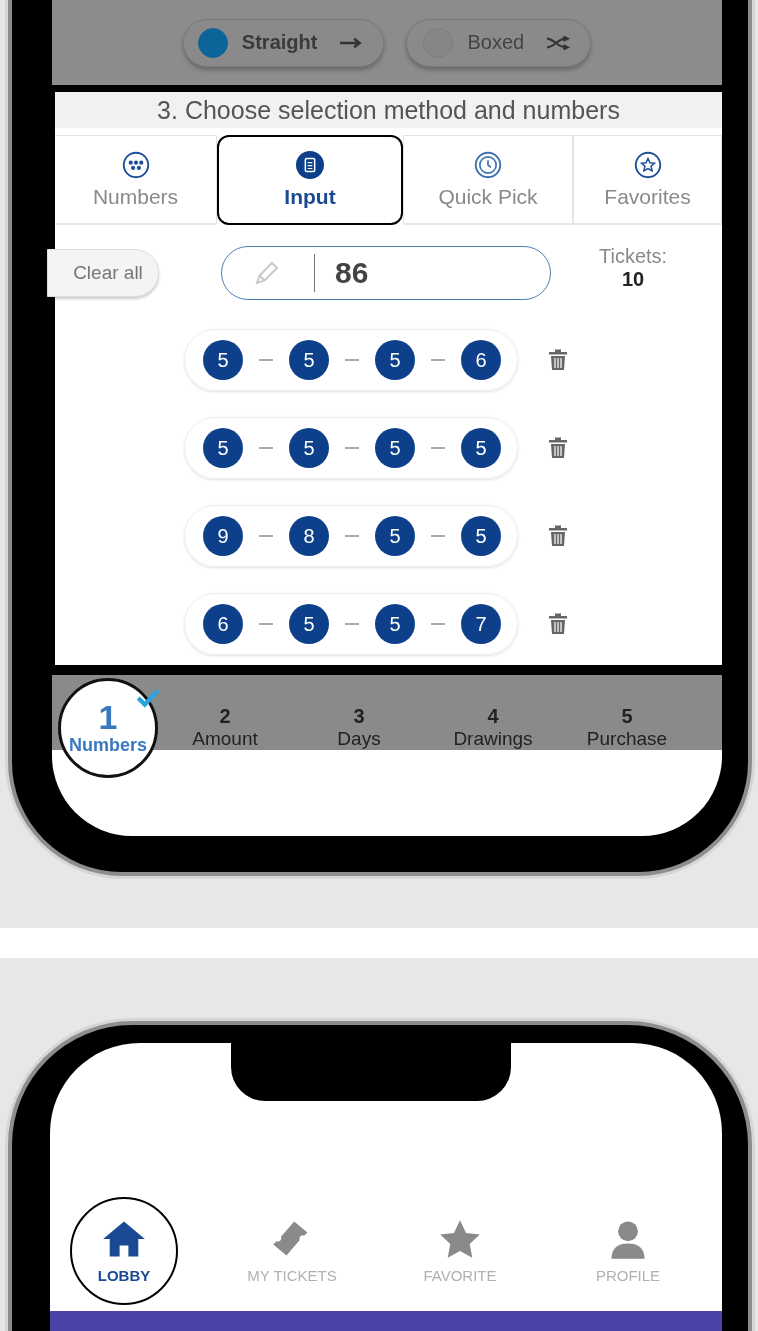 Image resolution: width=758 pixels, height=1331 pixels. What do you see at coordinates (148, 698) in the screenshot?
I see `check-icon` at bounding box center [148, 698].